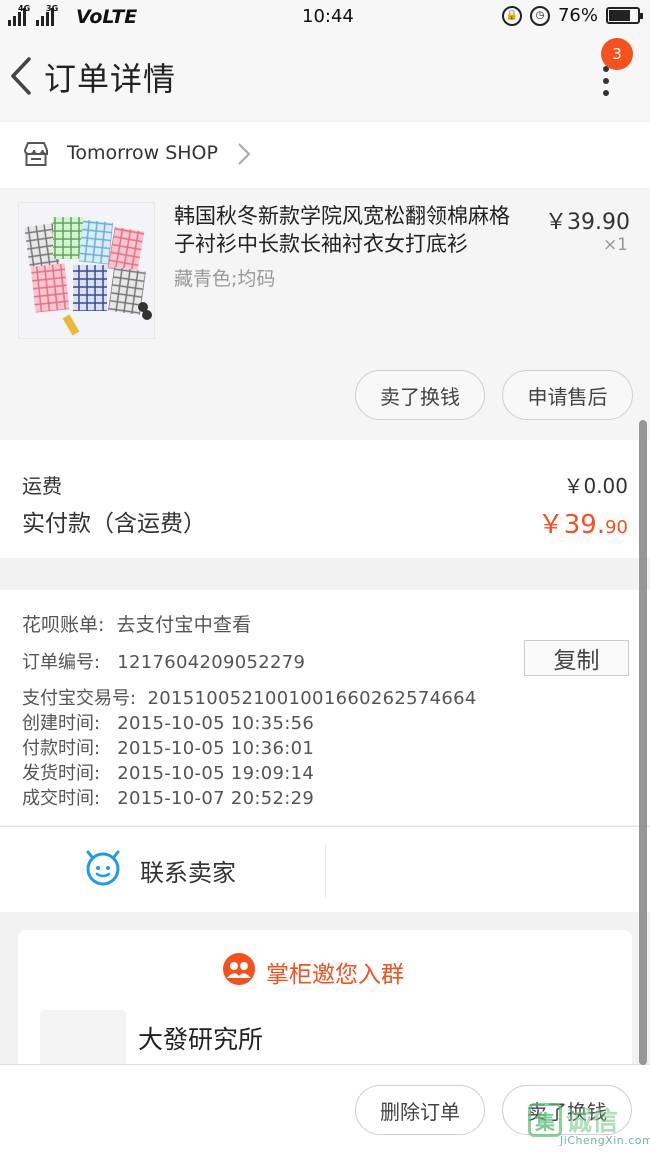  Describe the element at coordinates (63, 625) in the screenshot. I see `huabei-label: 花呗账单:` at that location.